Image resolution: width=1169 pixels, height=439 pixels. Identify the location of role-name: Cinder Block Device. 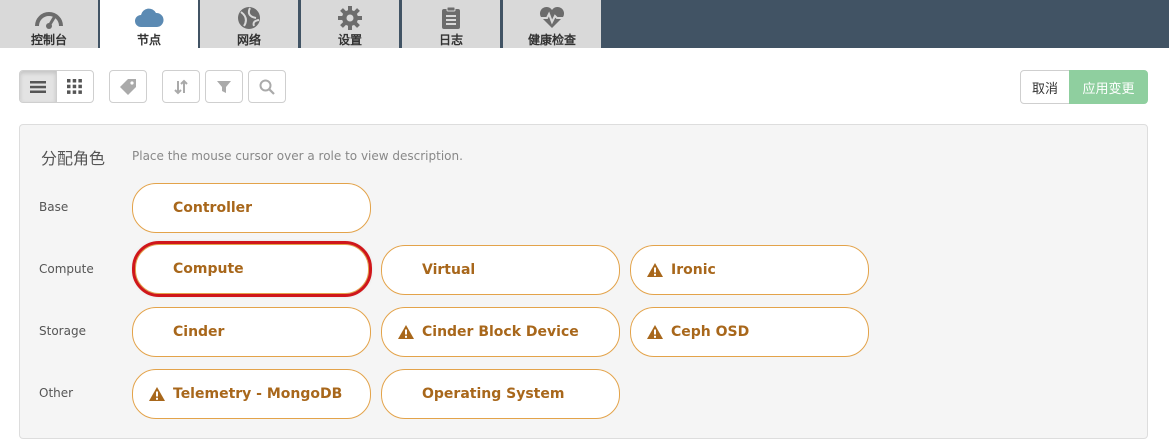
(500, 332).